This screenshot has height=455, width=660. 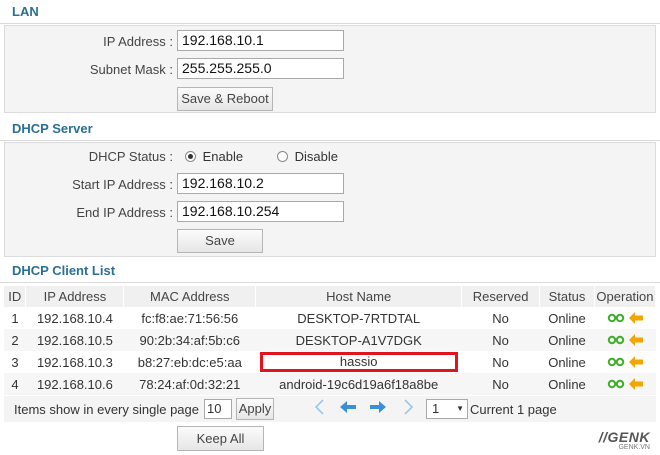 What do you see at coordinates (260, 40) in the screenshot?
I see `ip-address-field: 192.168.10.1` at bounding box center [260, 40].